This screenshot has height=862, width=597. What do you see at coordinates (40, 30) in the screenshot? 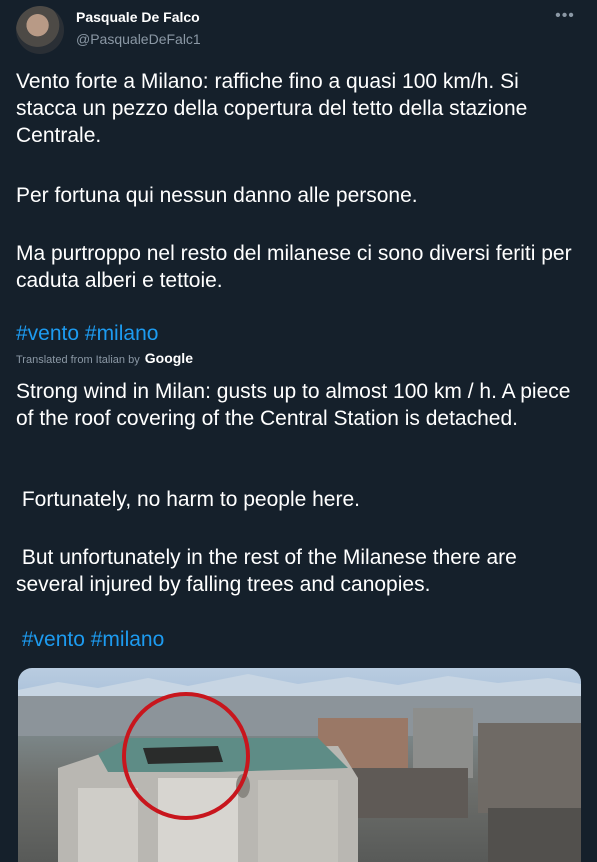
I see `author-avatar` at bounding box center [40, 30].